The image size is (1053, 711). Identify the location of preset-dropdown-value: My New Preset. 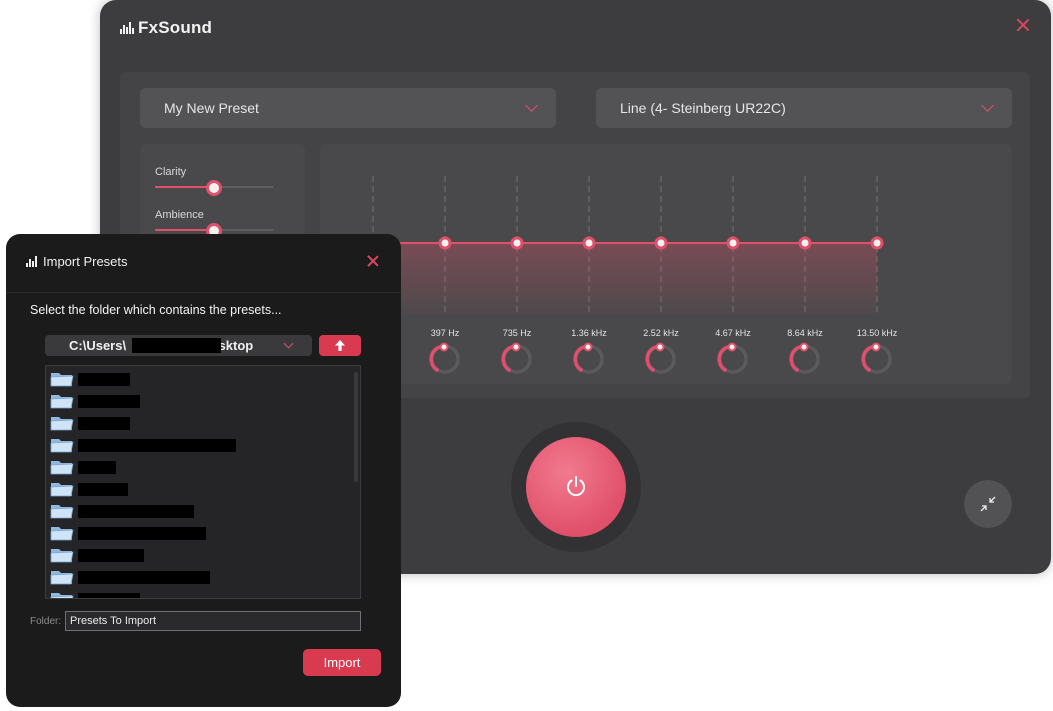
(211, 108).